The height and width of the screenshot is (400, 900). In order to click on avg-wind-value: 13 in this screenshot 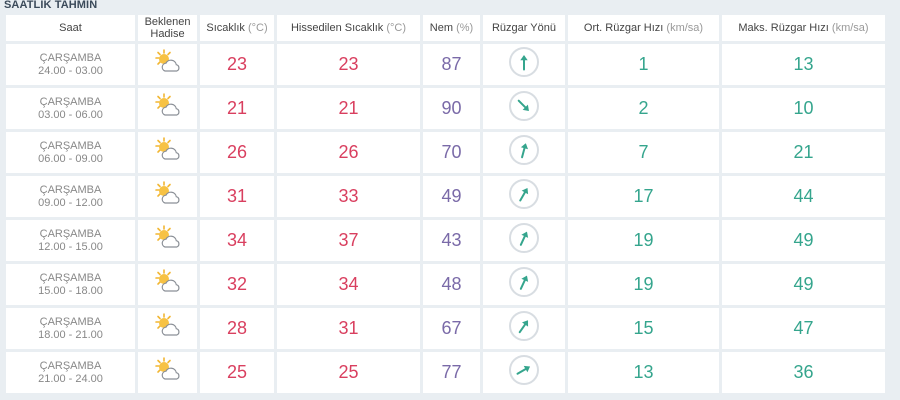, I will do `click(643, 372)`.